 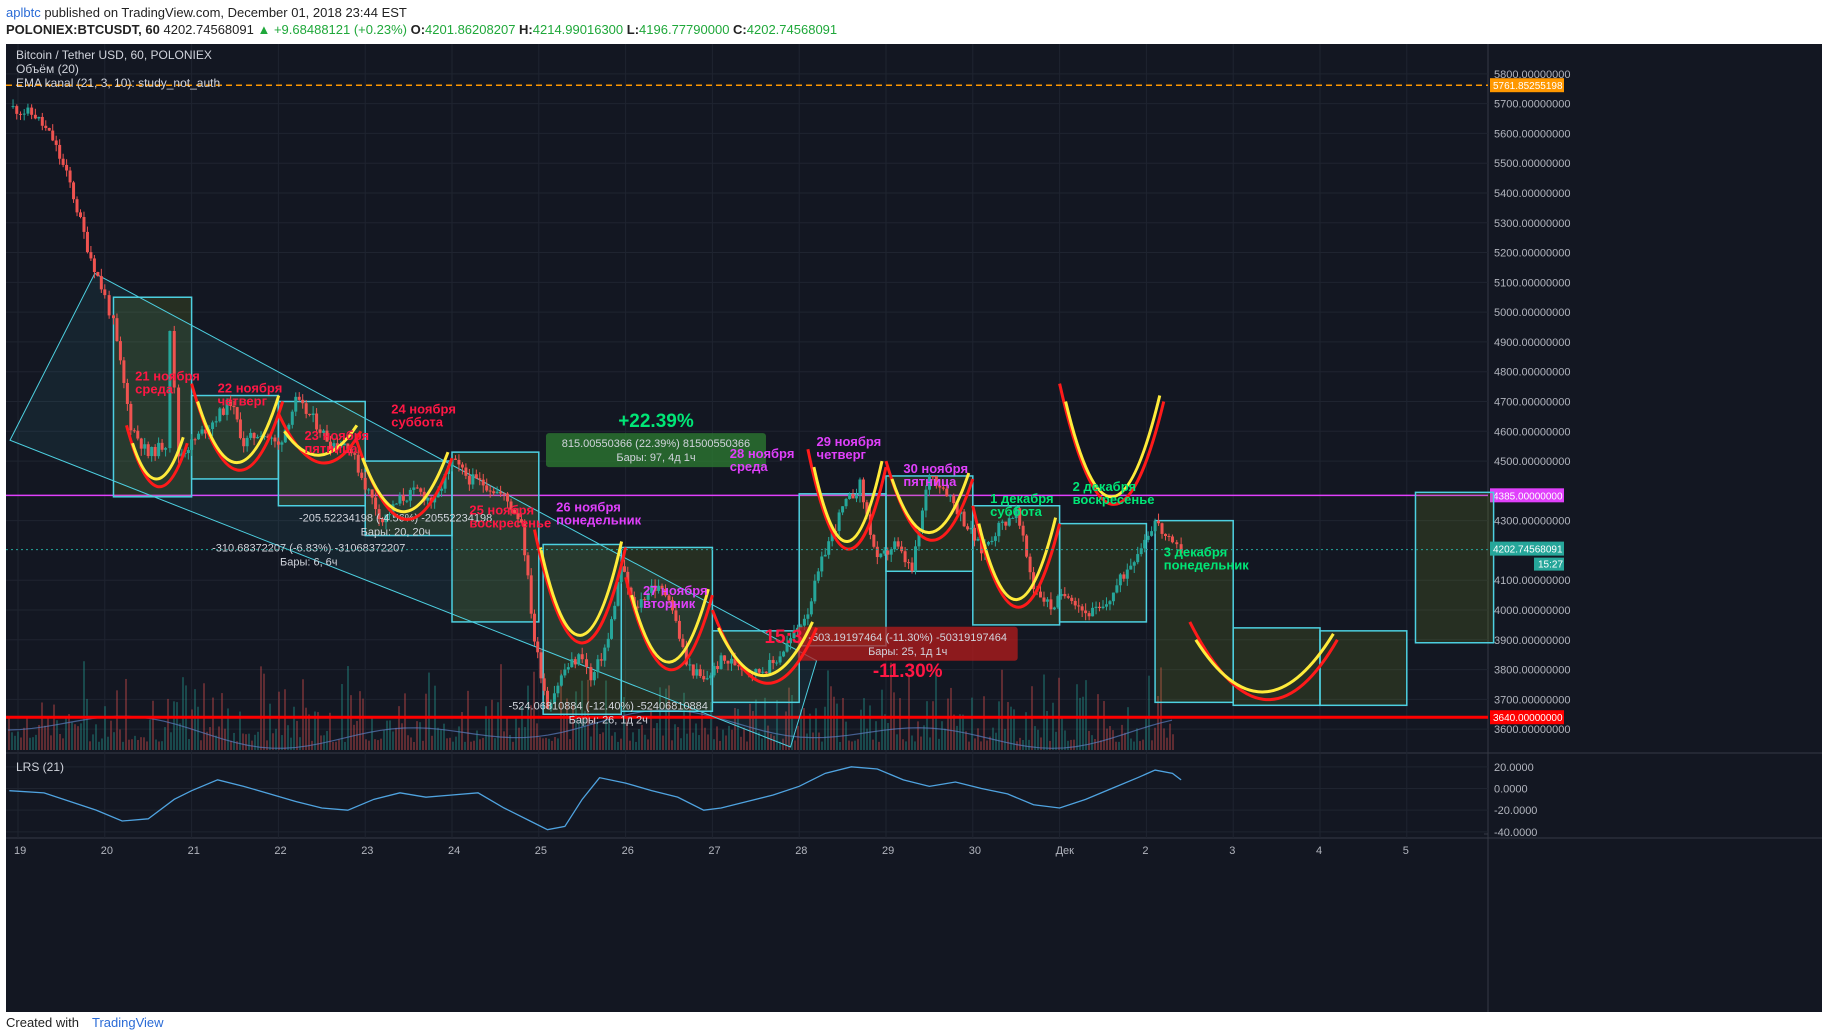 I want to click on lrs-legend: LRS (21), so click(x=40, y=767).